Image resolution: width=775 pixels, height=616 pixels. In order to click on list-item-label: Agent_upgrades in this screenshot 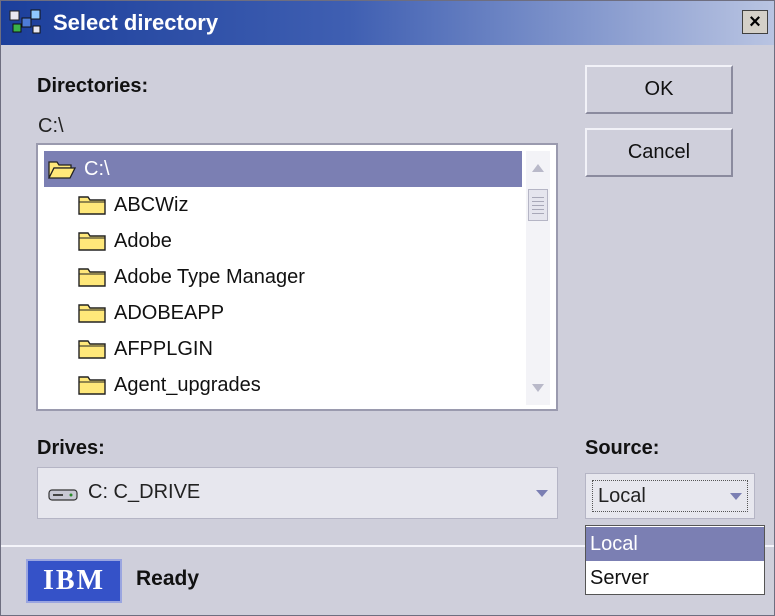, I will do `click(187, 384)`.